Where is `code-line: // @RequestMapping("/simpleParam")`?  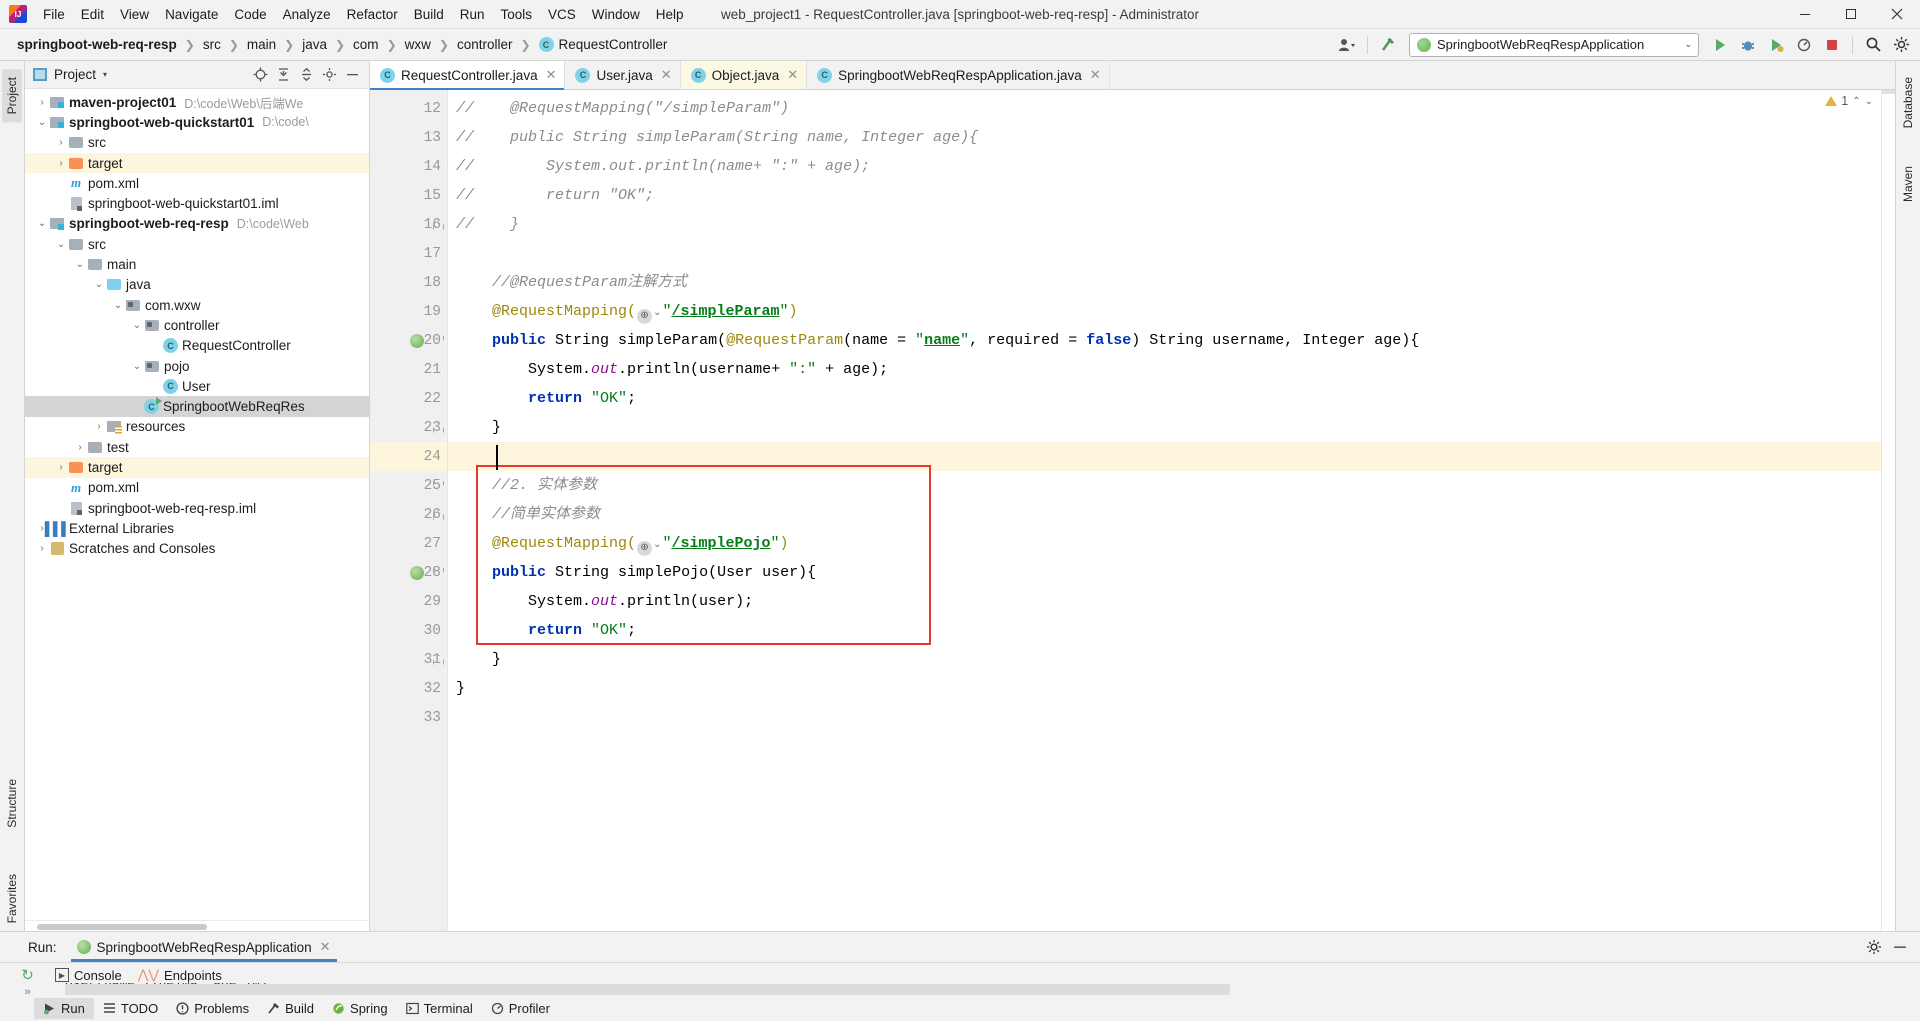 code-line: // @RequestMapping("/simpleParam") is located at coordinates (1164, 108).